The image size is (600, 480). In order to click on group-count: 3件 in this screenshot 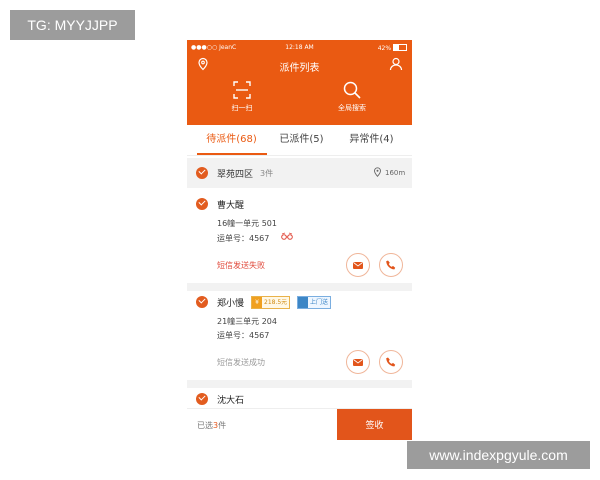, I will do `click(267, 173)`.